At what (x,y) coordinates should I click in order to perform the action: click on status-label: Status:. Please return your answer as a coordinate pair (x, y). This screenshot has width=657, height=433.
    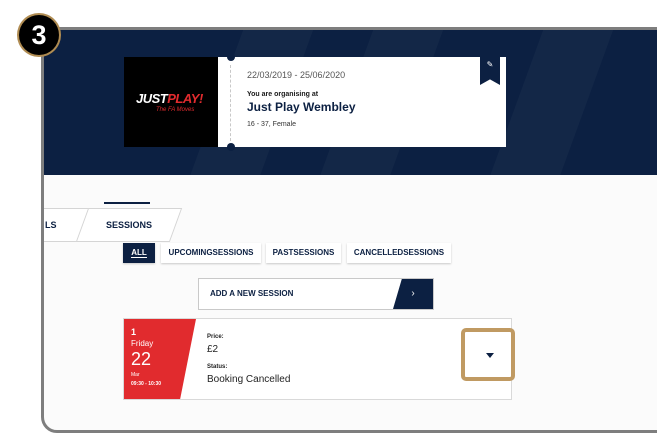
    Looking at the image, I should click on (217, 367).